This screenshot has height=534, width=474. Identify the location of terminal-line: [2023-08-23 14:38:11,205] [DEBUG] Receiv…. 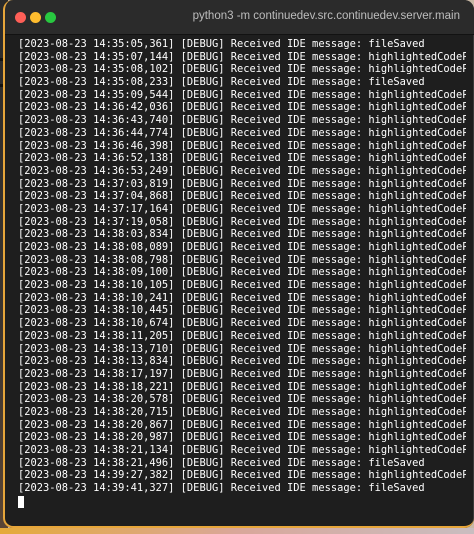
(242, 336).